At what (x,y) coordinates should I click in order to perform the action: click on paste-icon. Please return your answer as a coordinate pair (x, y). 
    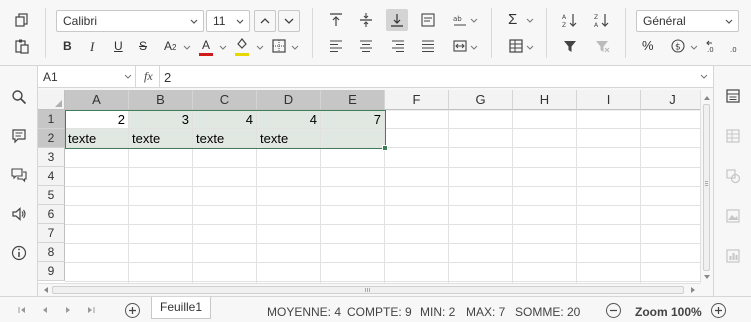
    Looking at the image, I should click on (22, 46).